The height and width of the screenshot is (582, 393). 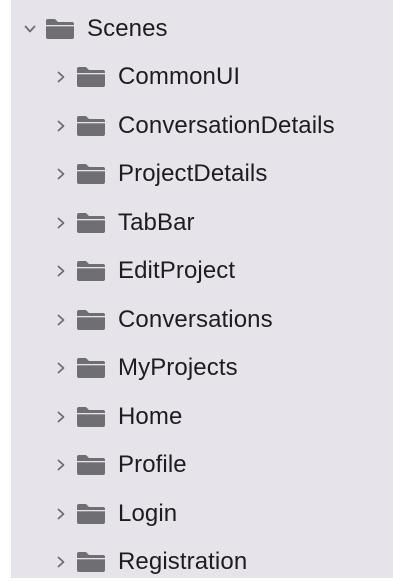 I want to click on tree-row-conversations: Conversations, so click(x=163, y=320).